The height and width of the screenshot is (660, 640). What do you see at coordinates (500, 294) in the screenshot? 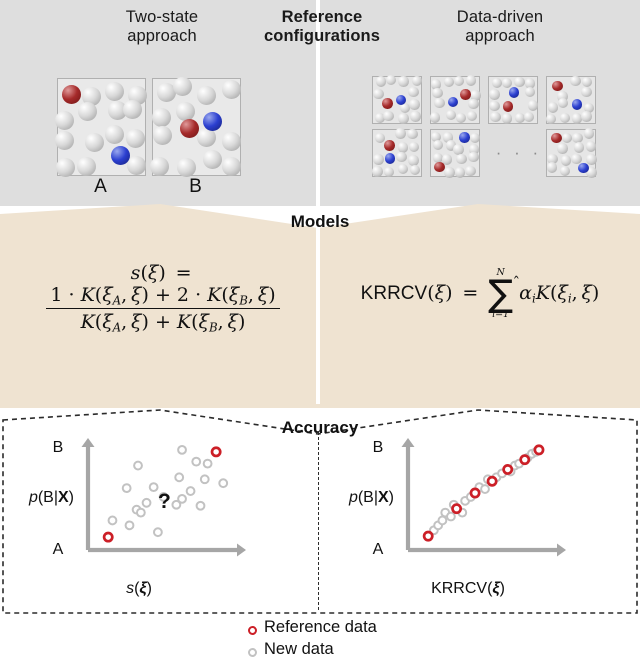
I see `formula-krrcv-summation: N ∑ i=1` at bounding box center [500, 294].